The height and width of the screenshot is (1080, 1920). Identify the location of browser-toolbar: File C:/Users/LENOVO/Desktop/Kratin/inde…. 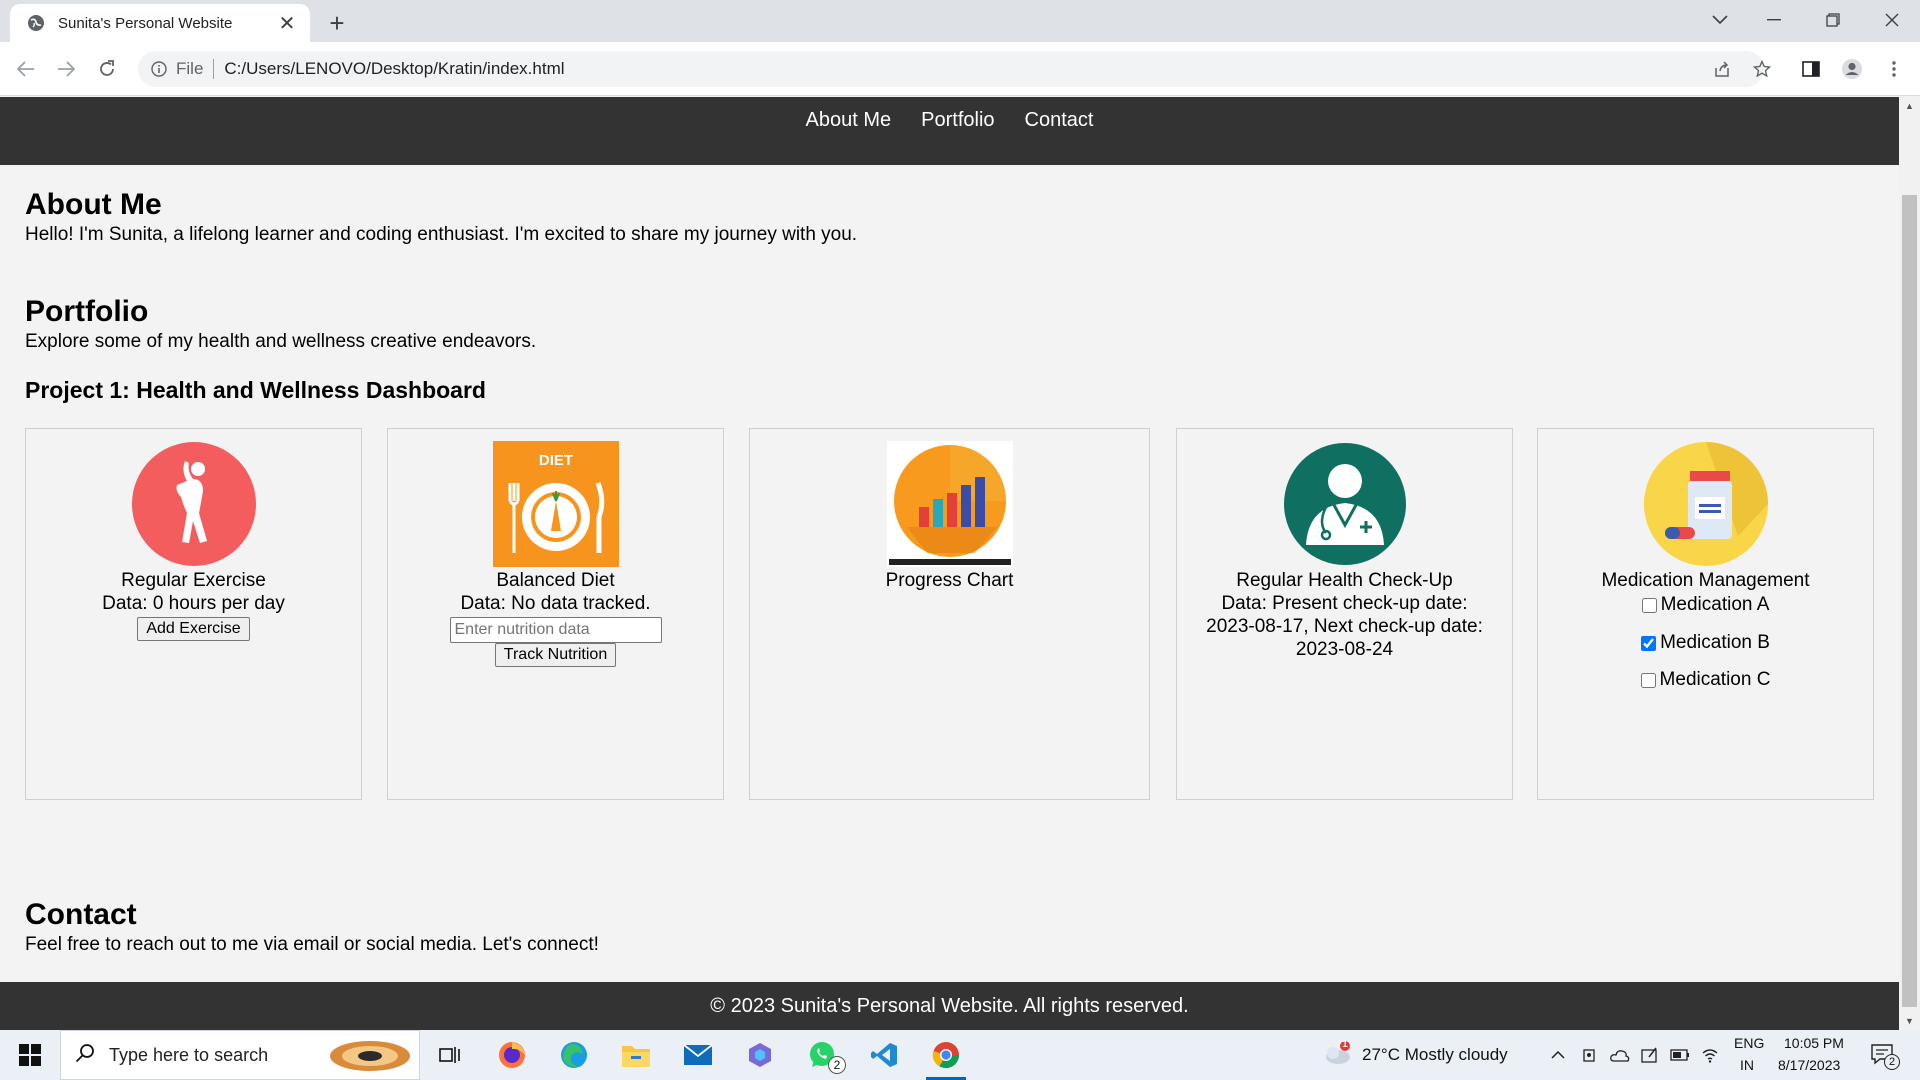
(960, 69).